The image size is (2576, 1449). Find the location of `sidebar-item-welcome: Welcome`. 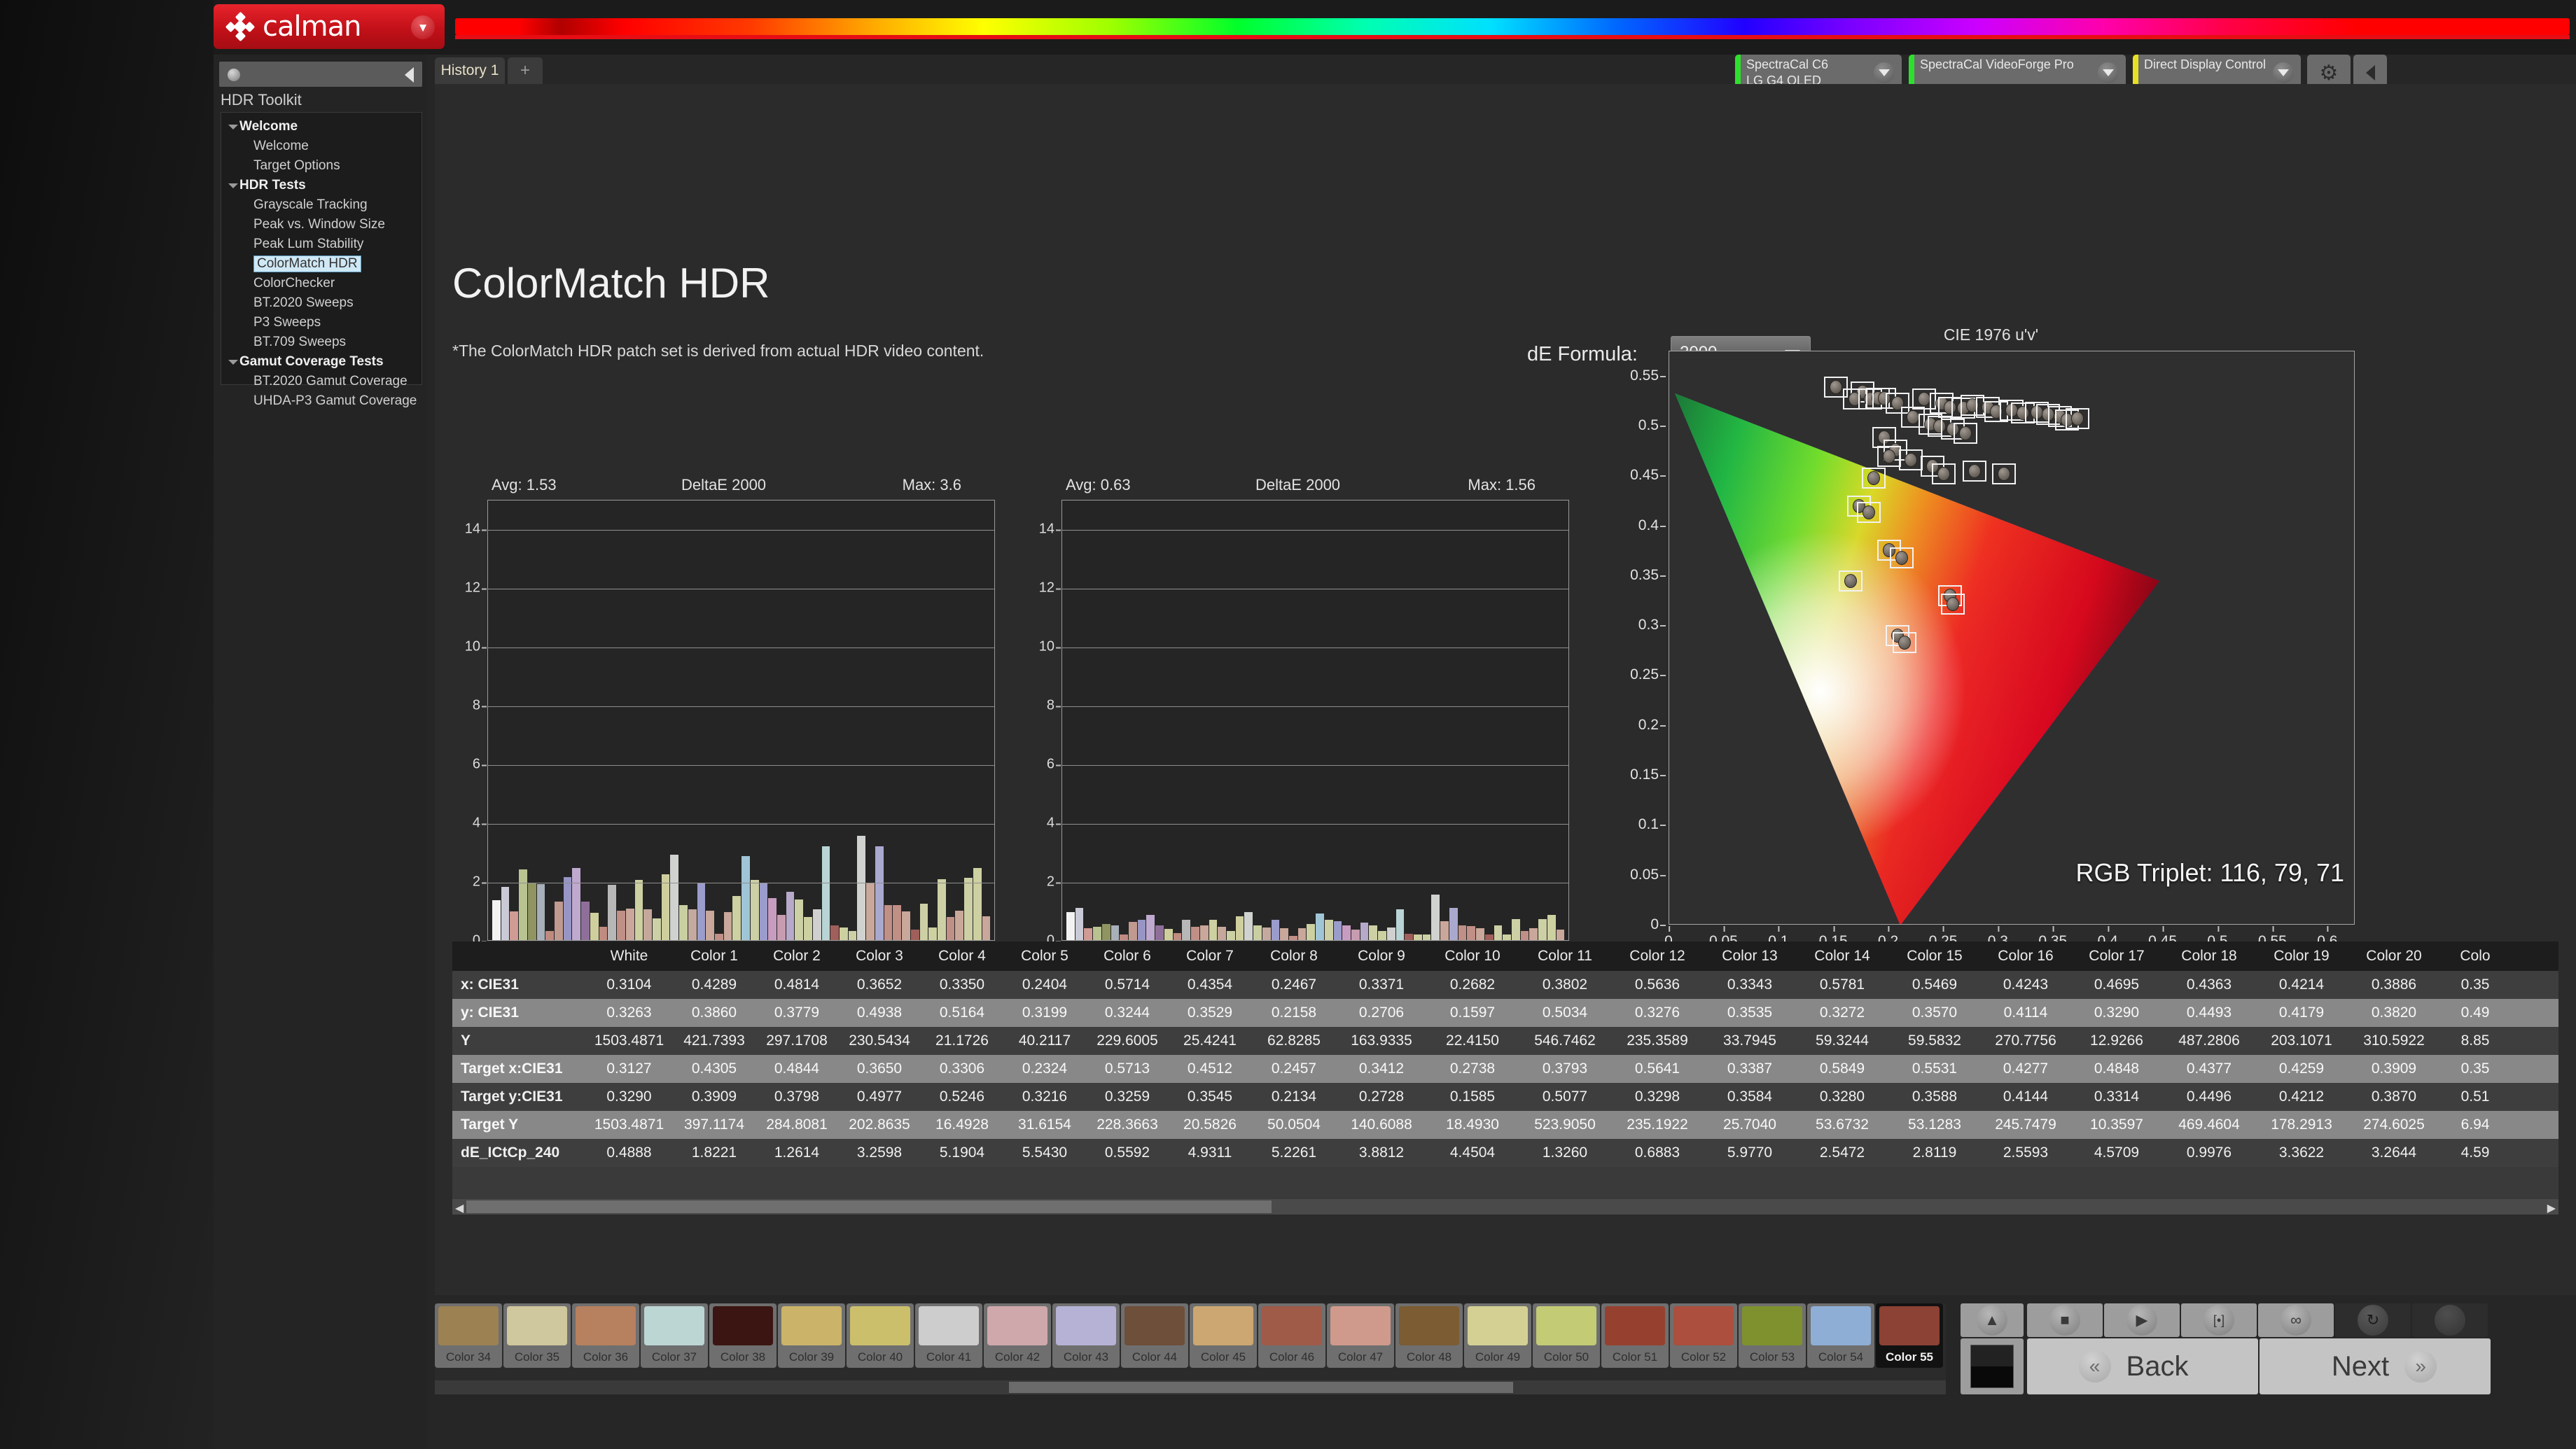

sidebar-item-welcome: Welcome is located at coordinates (321, 146).